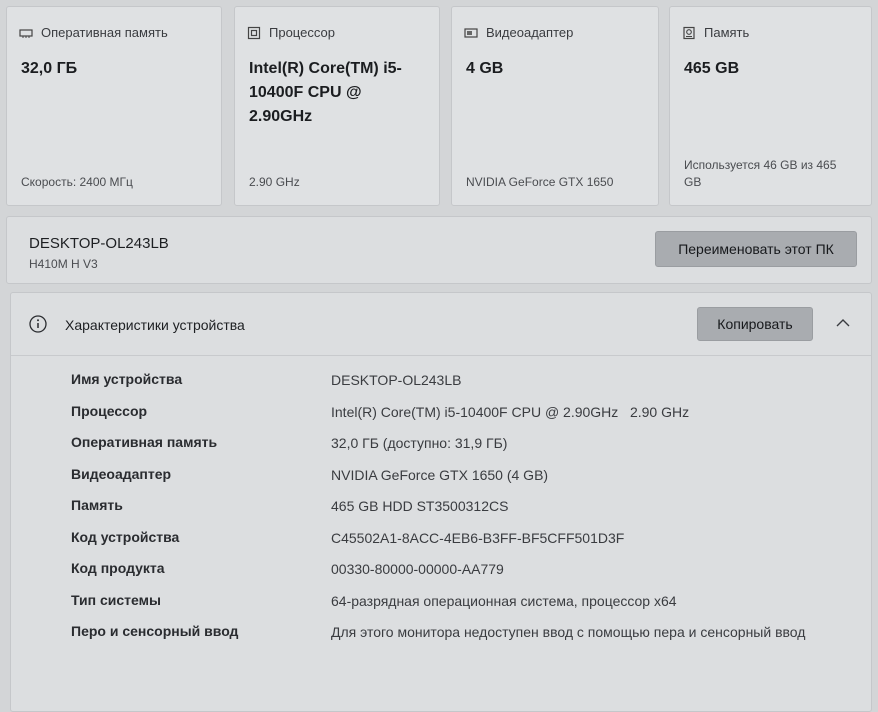  I want to click on processor-icon, so click(254, 33).